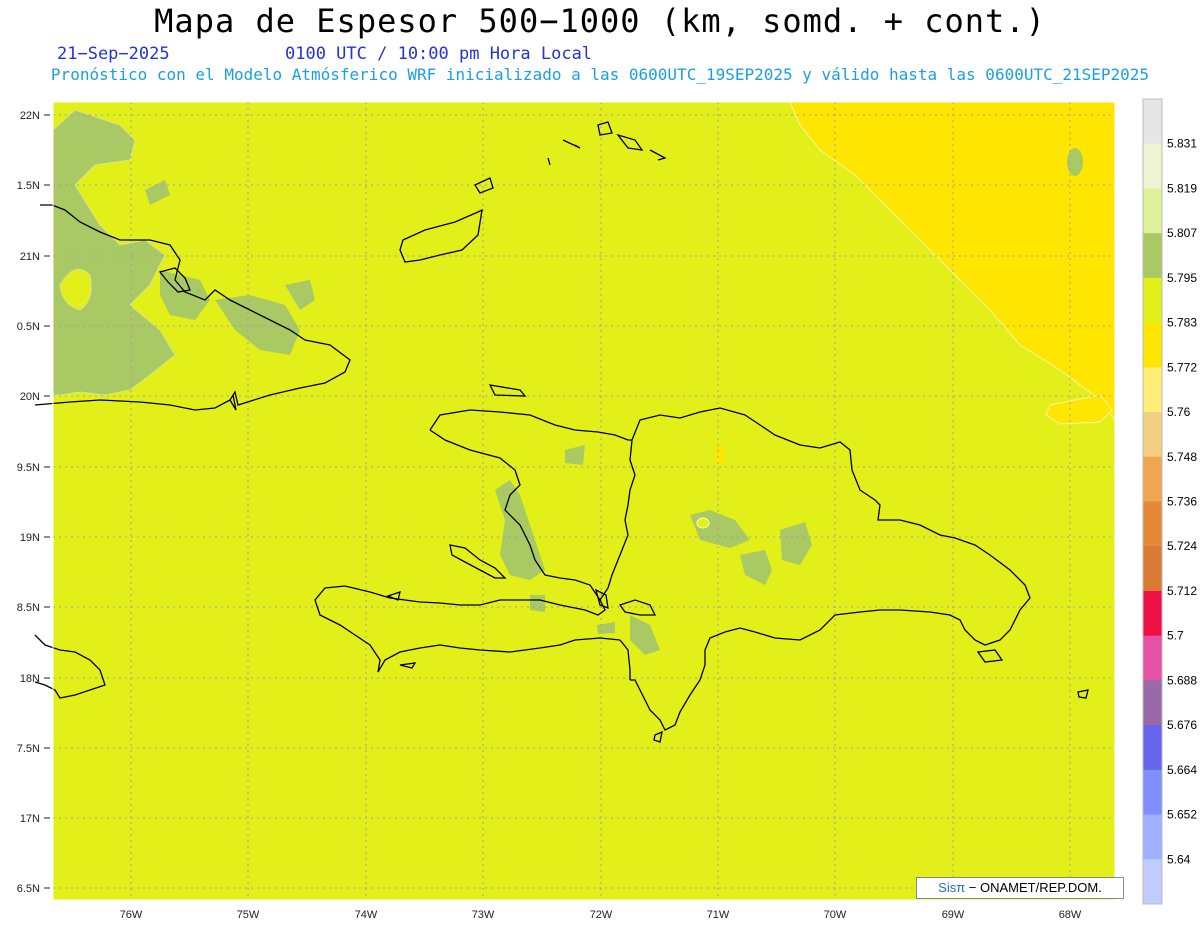  What do you see at coordinates (1182, 680) in the screenshot?
I see `colorbar-label: 5.688` at bounding box center [1182, 680].